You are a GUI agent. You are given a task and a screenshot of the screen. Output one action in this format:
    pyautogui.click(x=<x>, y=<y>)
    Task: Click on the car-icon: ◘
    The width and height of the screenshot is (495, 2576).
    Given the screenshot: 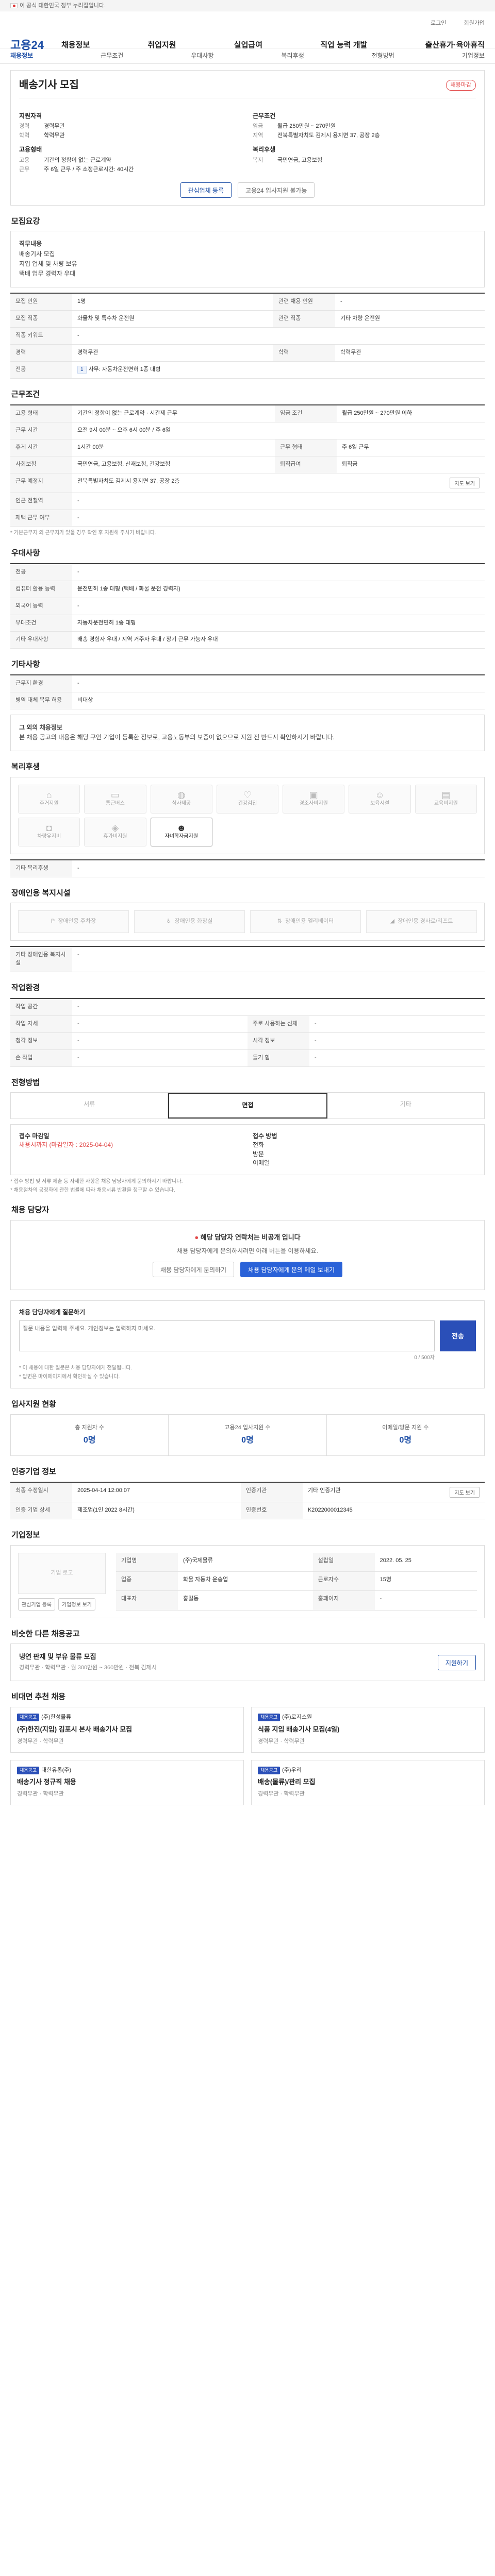 What is the action you would take?
    pyautogui.click(x=49, y=828)
    